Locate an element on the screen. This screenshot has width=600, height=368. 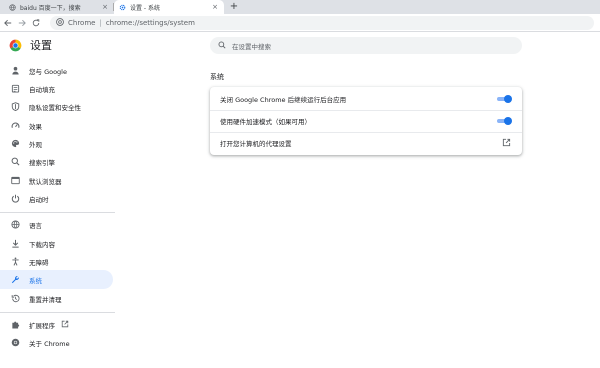
sidebar-item-privacy: 隐私设置和安全性 is located at coordinates (56, 106).